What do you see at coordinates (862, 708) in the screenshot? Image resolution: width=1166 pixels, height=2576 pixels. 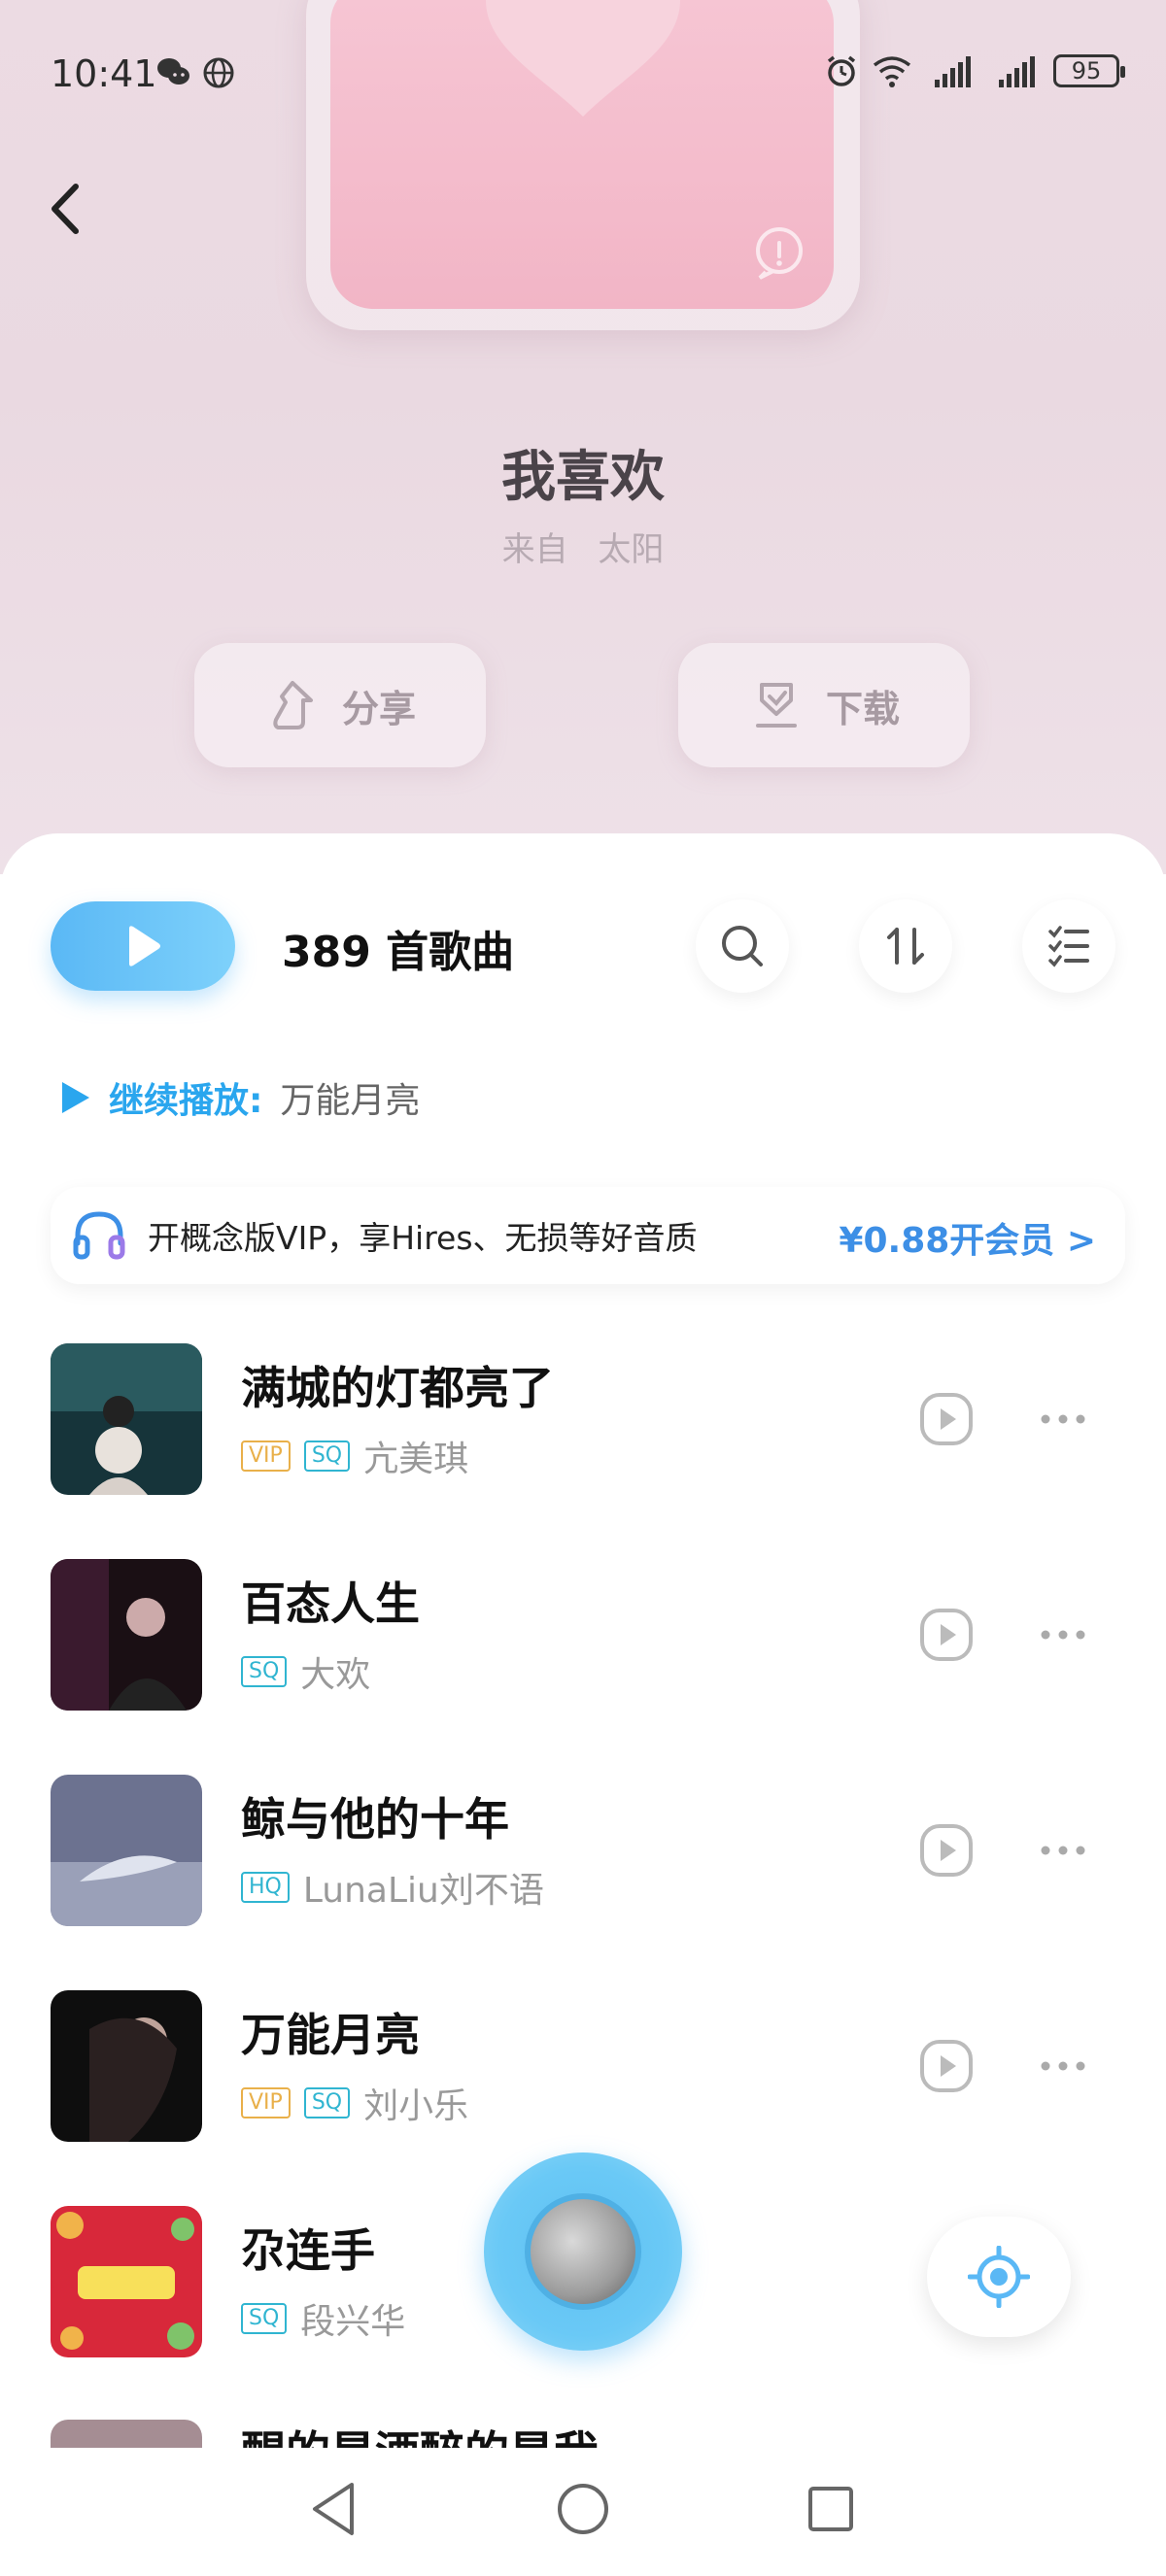 I see `download-label: 下载` at bounding box center [862, 708].